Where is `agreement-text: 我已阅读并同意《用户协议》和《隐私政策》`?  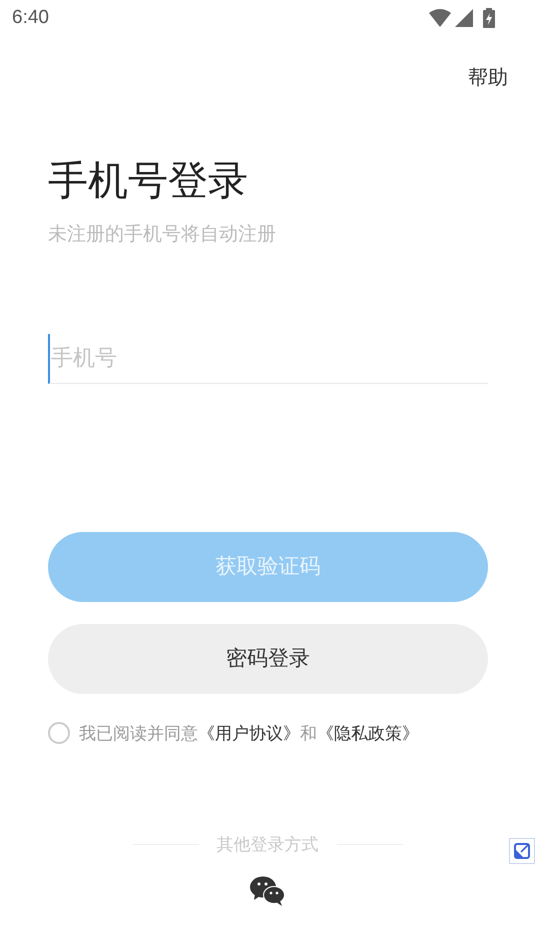 agreement-text: 我已阅读并同意《用户协议》和《隐私政策》 is located at coordinates (249, 733).